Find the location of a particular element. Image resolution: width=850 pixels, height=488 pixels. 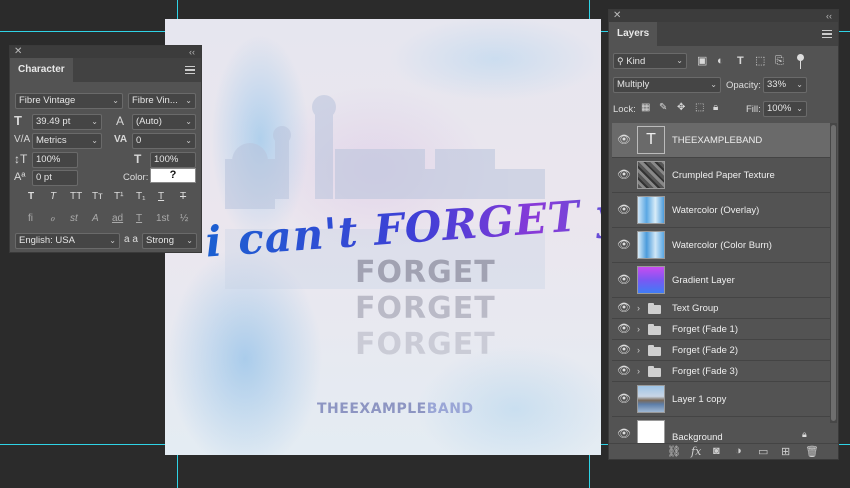

color-swatch: ? is located at coordinates (173, 175).